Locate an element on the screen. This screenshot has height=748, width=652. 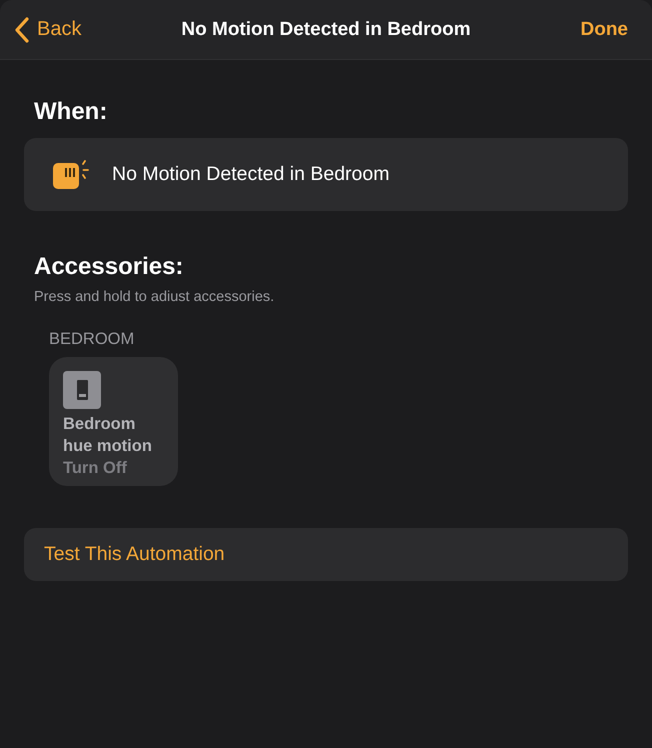
motion-sensor-icon is located at coordinates (71, 175).